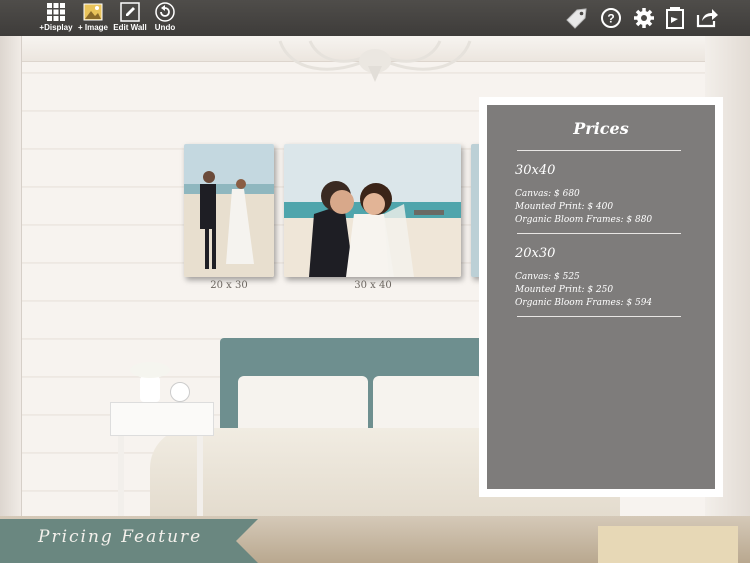 The width and height of the screenshot is (750, 563). Describe the element at coordinates (372, 210) in the screenshot. I see `photo-30x40` at that location.